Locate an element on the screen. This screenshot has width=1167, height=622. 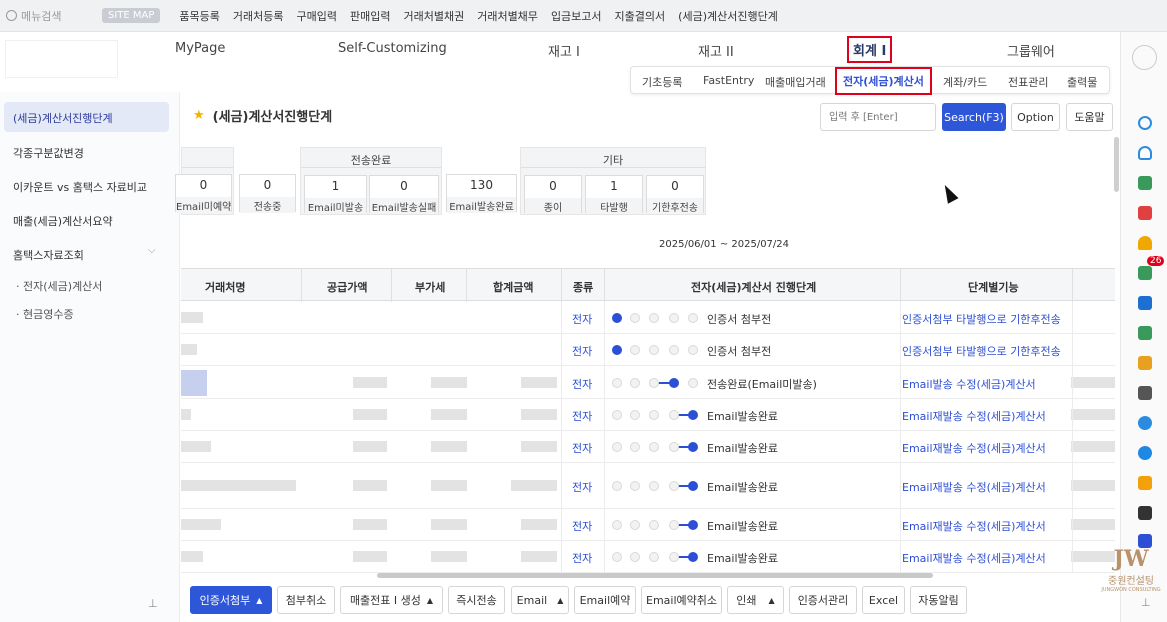
sitemap-button: SITE MAP is located at coordinates (131, 15).